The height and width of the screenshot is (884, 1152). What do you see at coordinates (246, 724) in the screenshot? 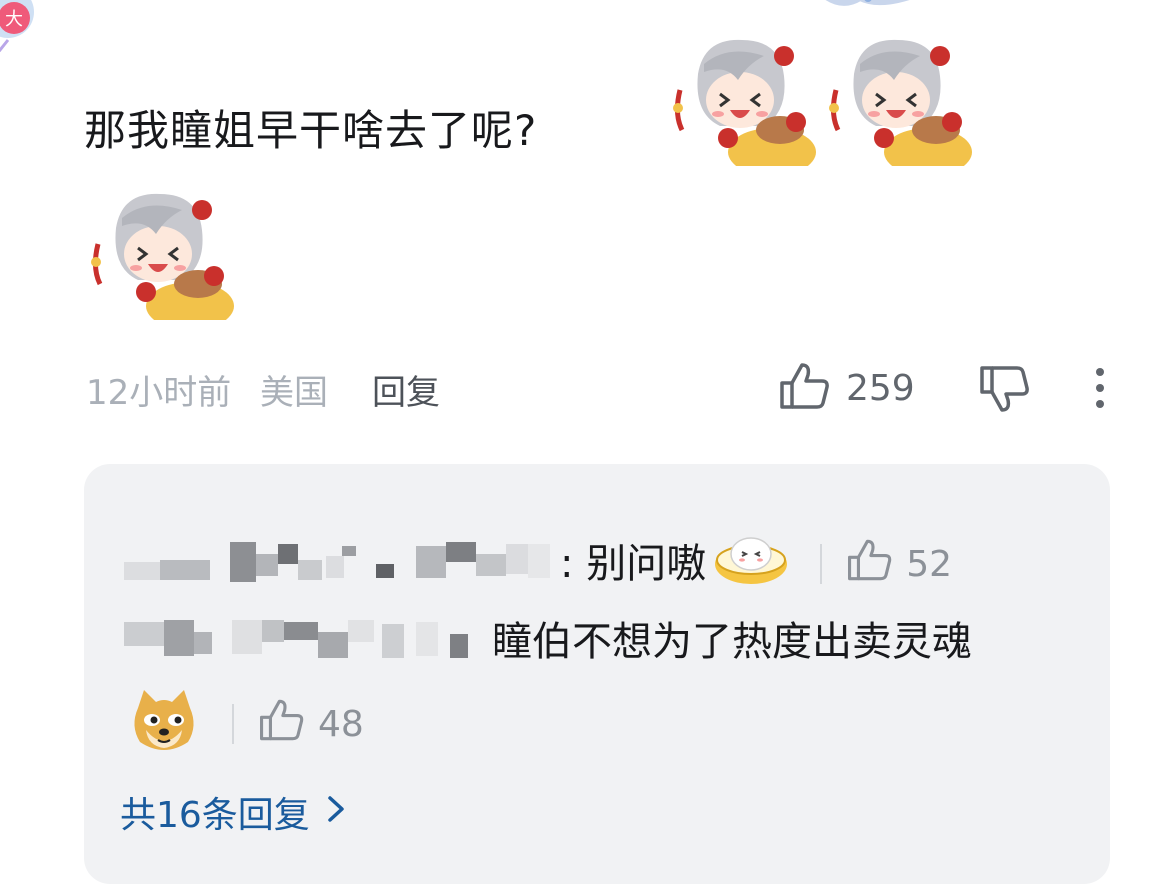
I see `reply-footer: 48` at bounding box center [246, 724].